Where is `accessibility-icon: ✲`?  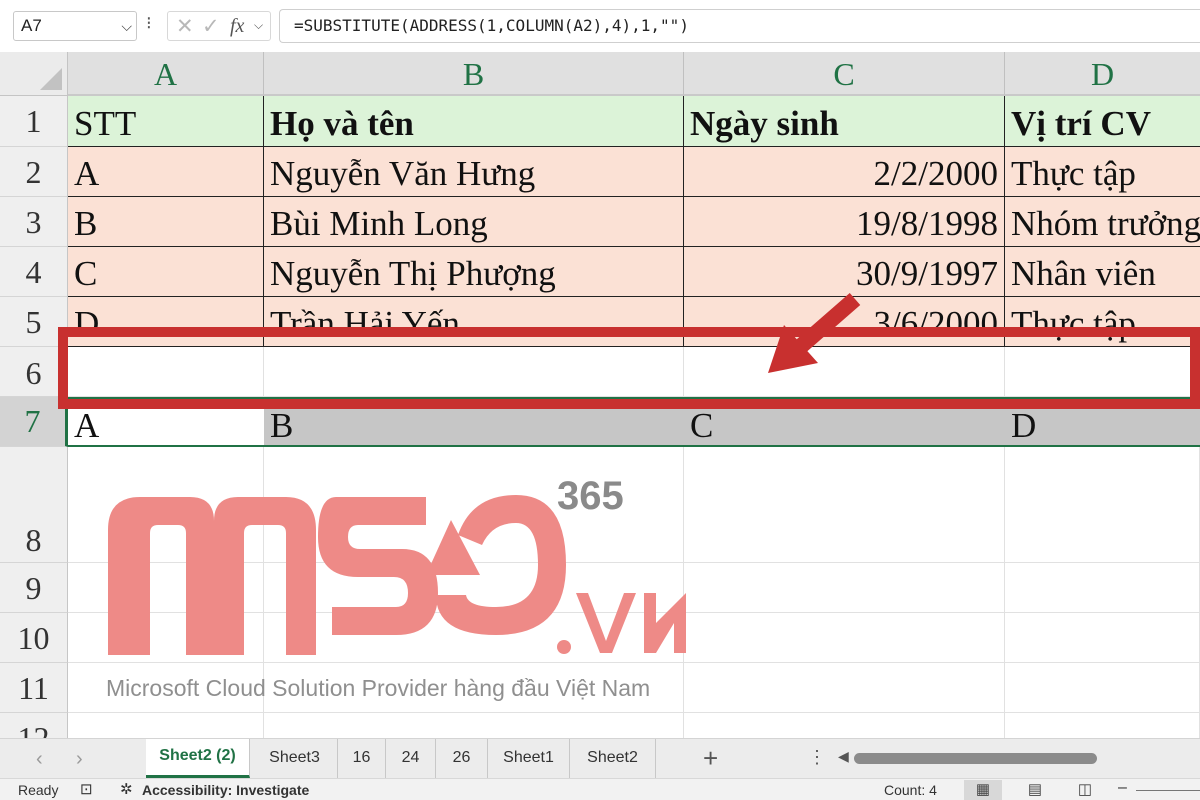 accessibility-icon: ✲ is located at coordinates (126, 789).